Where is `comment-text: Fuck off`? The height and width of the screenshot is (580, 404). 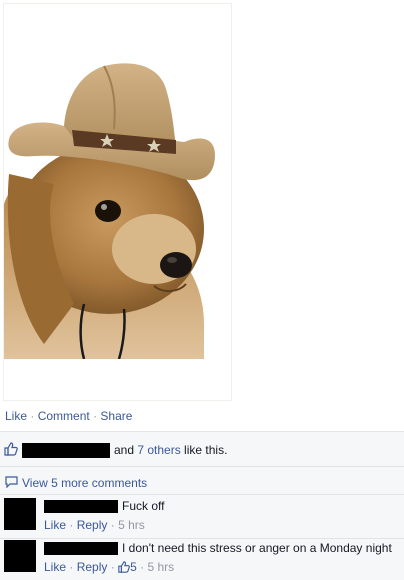
comment-text: Fuck off is located at coordinates (143, 506).